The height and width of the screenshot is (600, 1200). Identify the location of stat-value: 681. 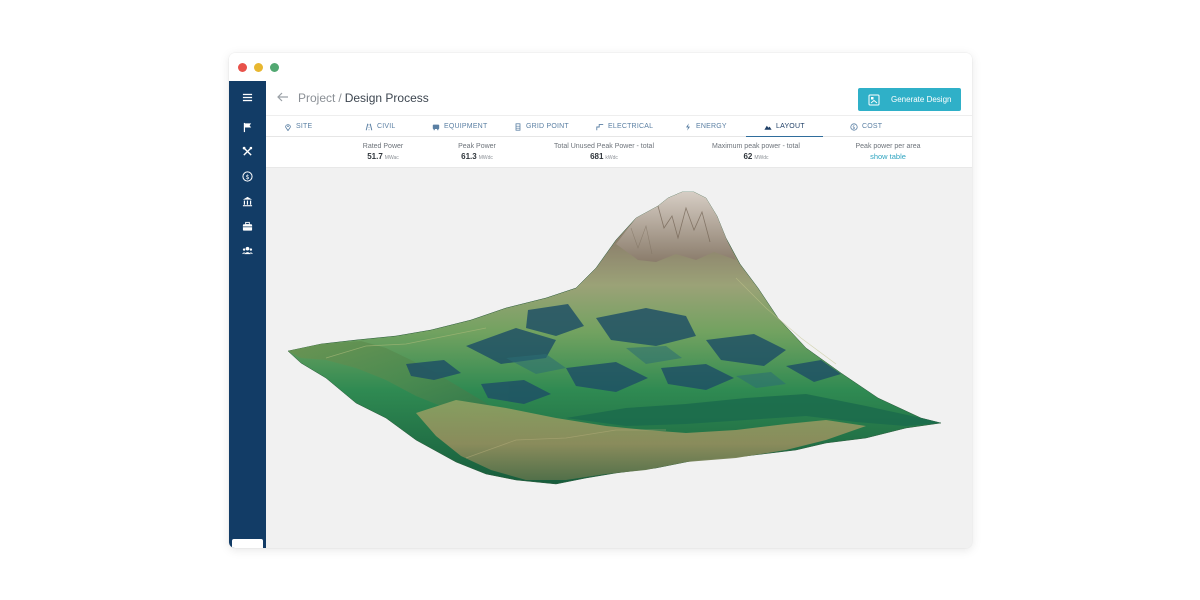
(597, 156).